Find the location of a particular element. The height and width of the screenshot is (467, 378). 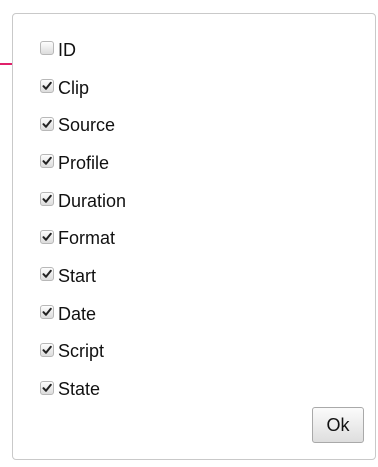

option-state: State is located at coordinates (83, 389).